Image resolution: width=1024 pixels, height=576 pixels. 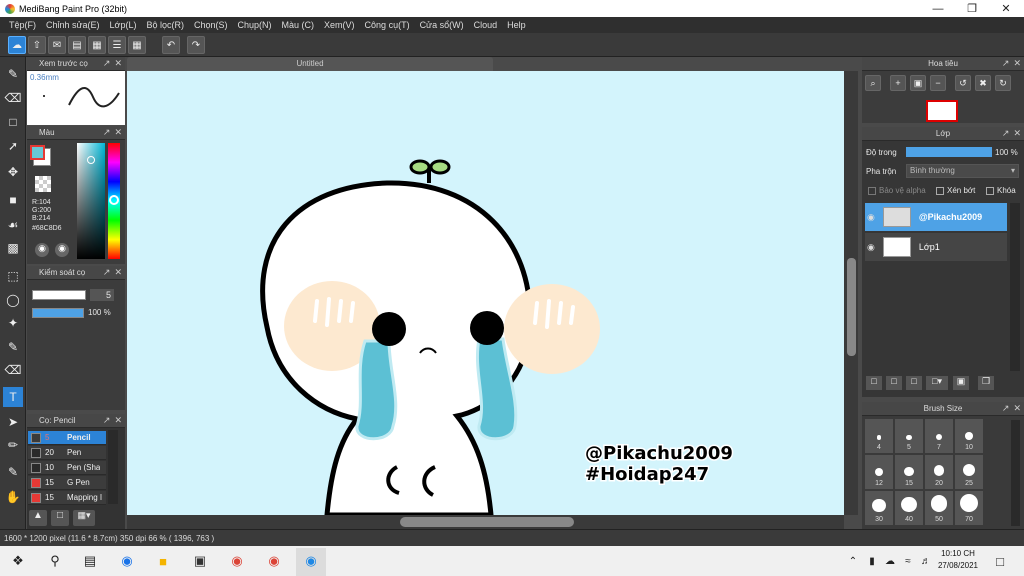 I want to click on layer-opacity-slider, so click(x=949, y=152).